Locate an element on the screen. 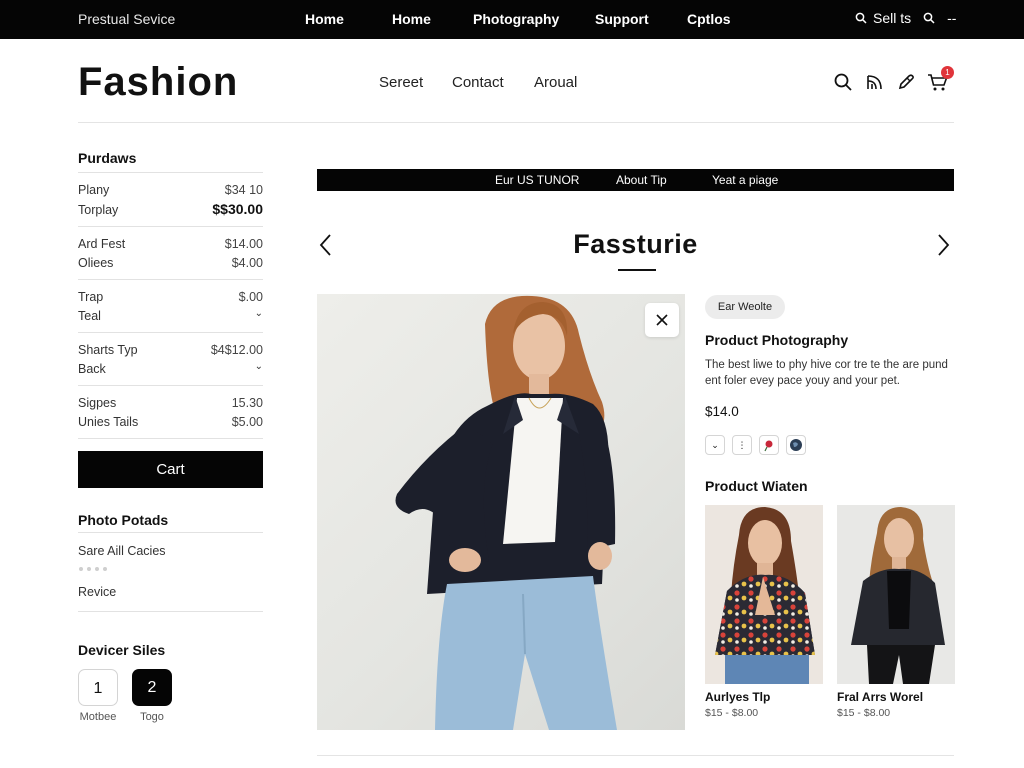  sub-navigation-bar: Eur US TUNOR About Tip Yeat a piage is located at coordinates (635, 180).